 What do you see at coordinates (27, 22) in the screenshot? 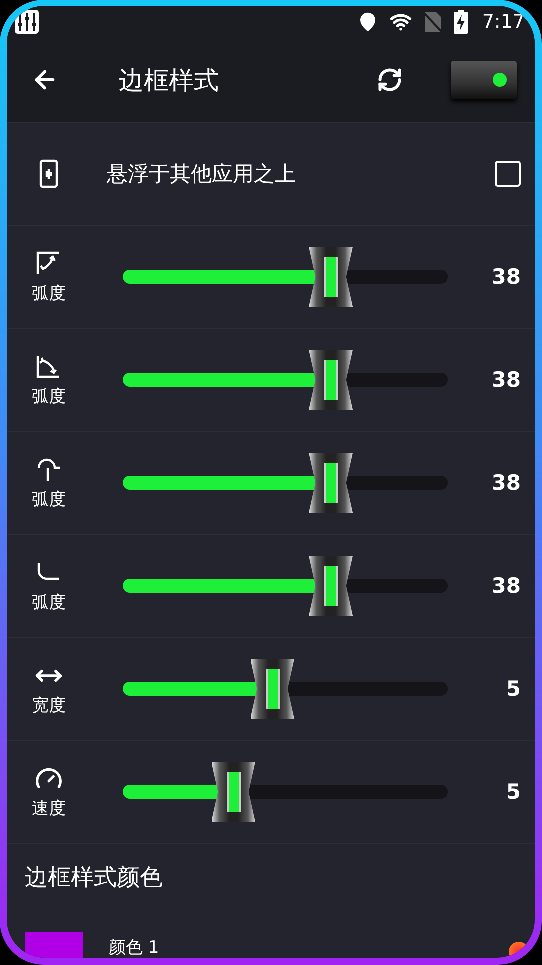
I see `sliders-icon` at bounding box center [27, 22].